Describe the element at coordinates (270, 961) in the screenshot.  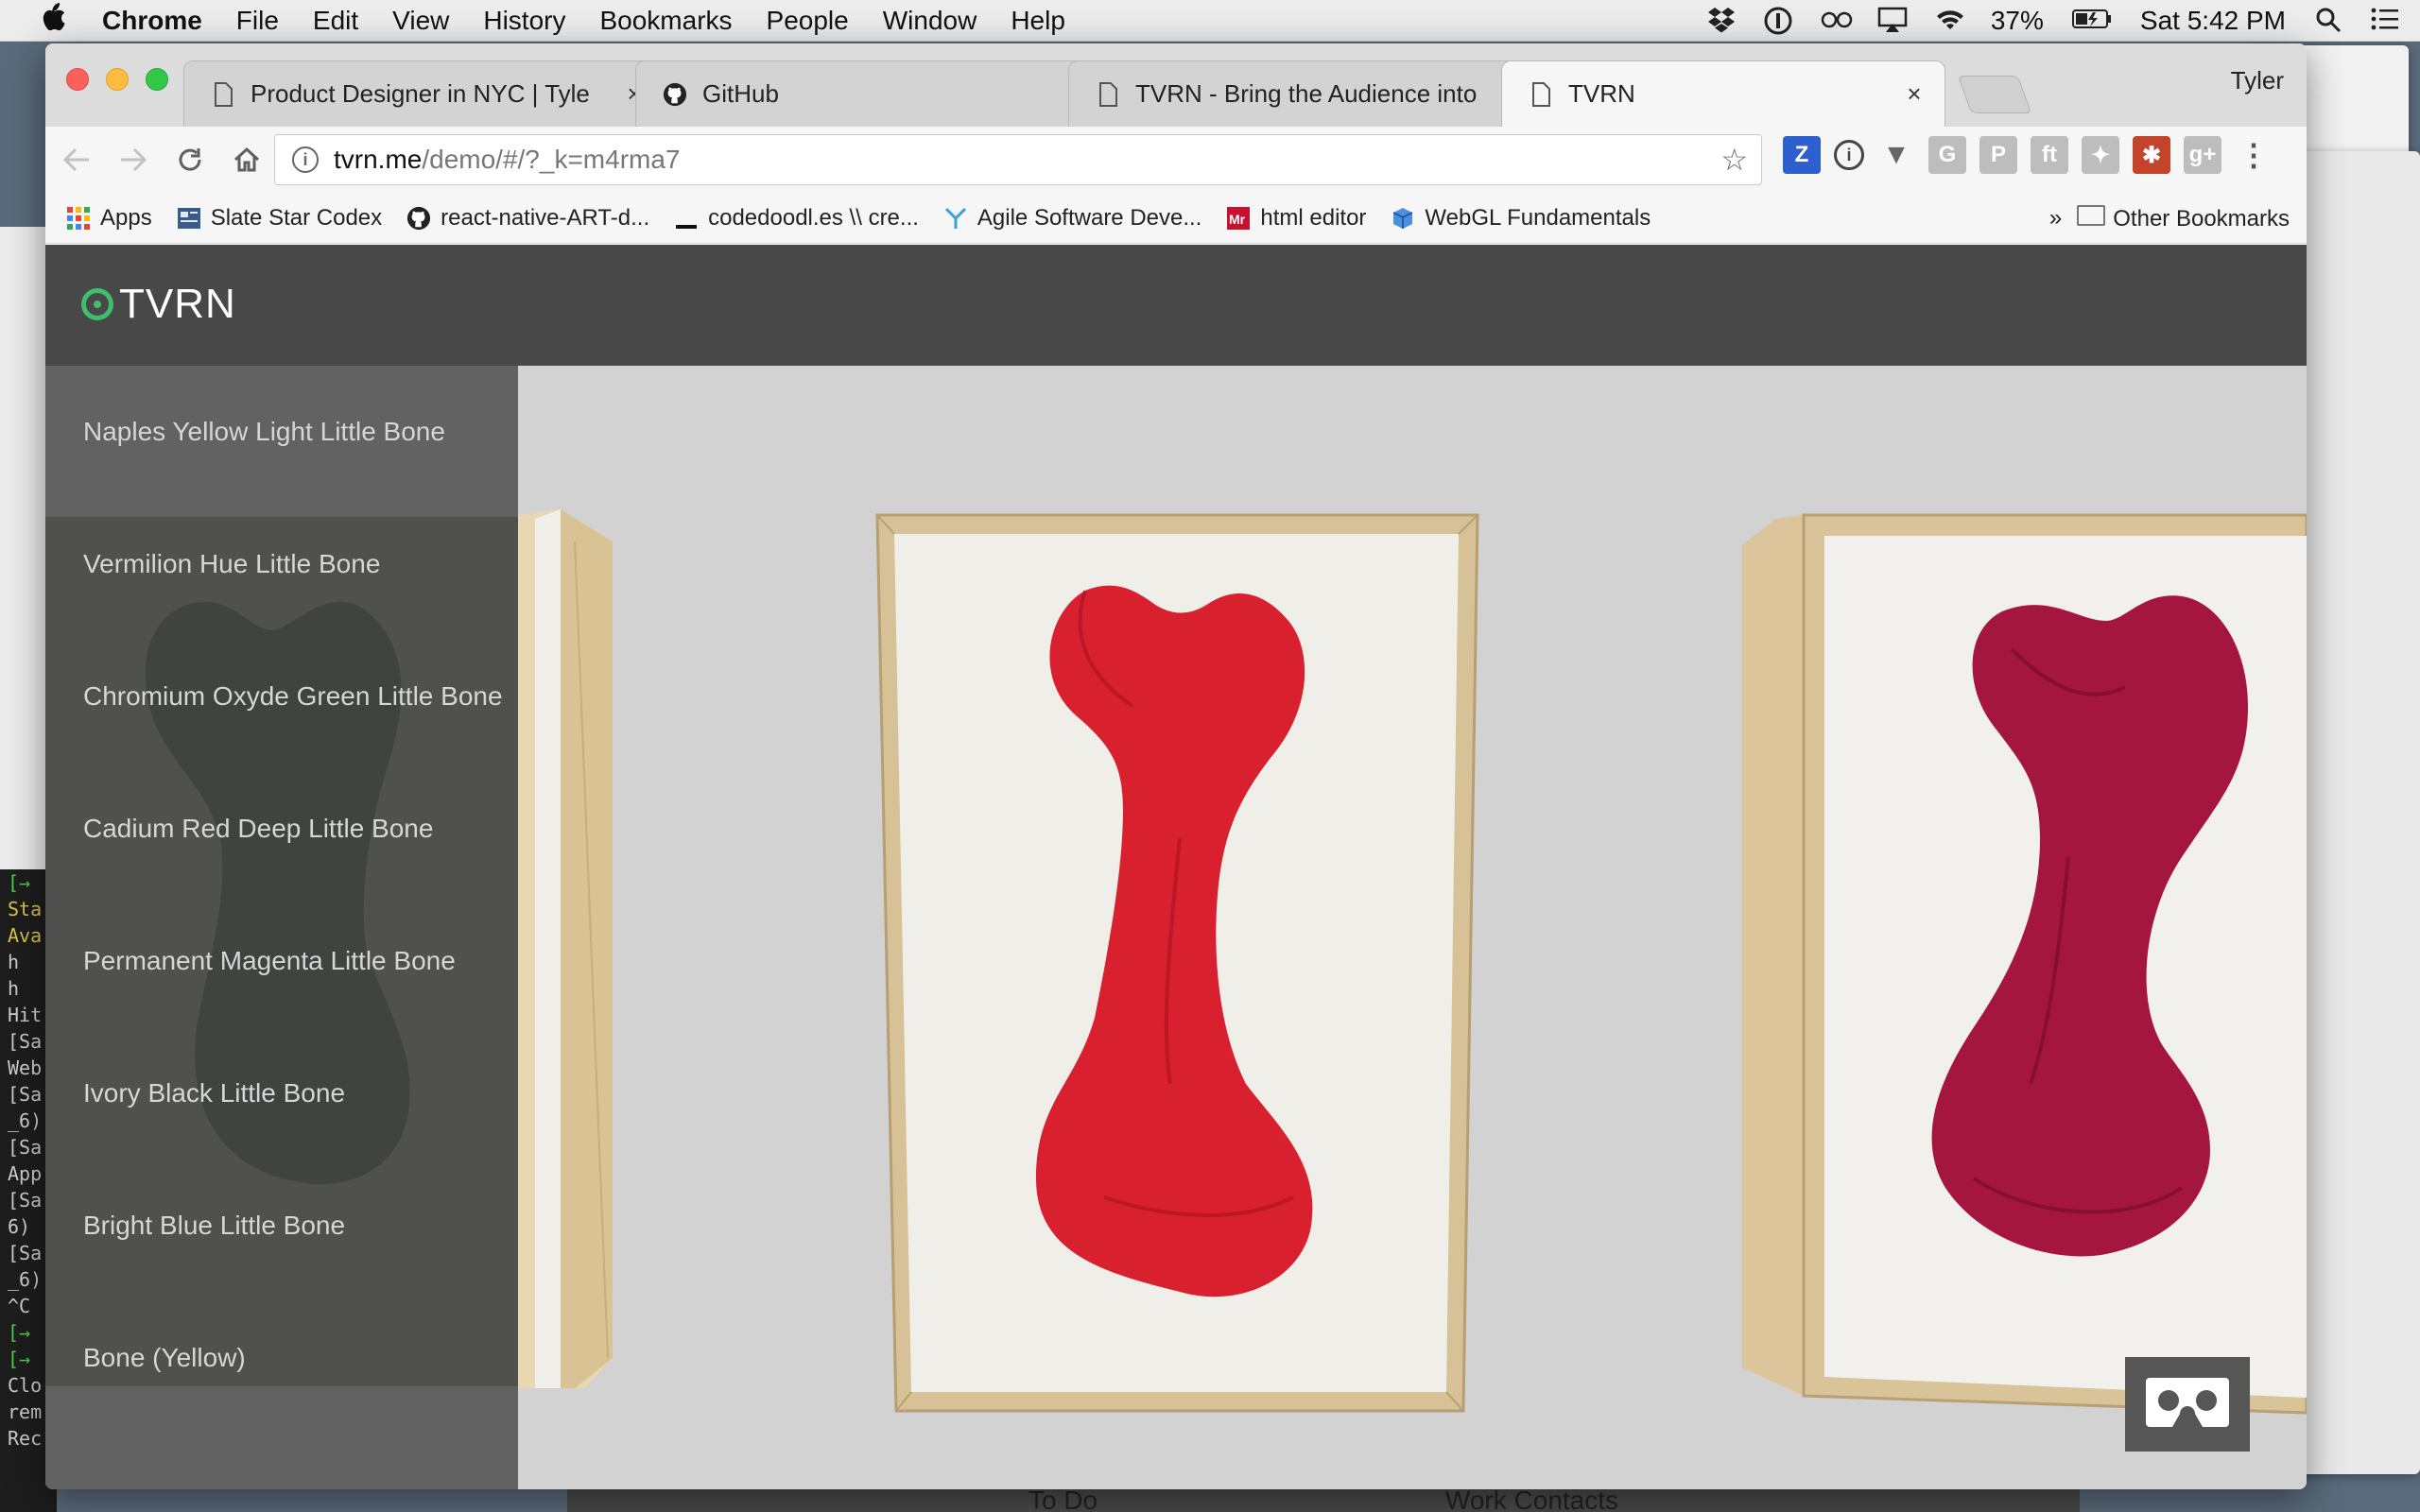
I see `menu-item-permanent-magenta: Permanent Magenta Little Bone` at that location.